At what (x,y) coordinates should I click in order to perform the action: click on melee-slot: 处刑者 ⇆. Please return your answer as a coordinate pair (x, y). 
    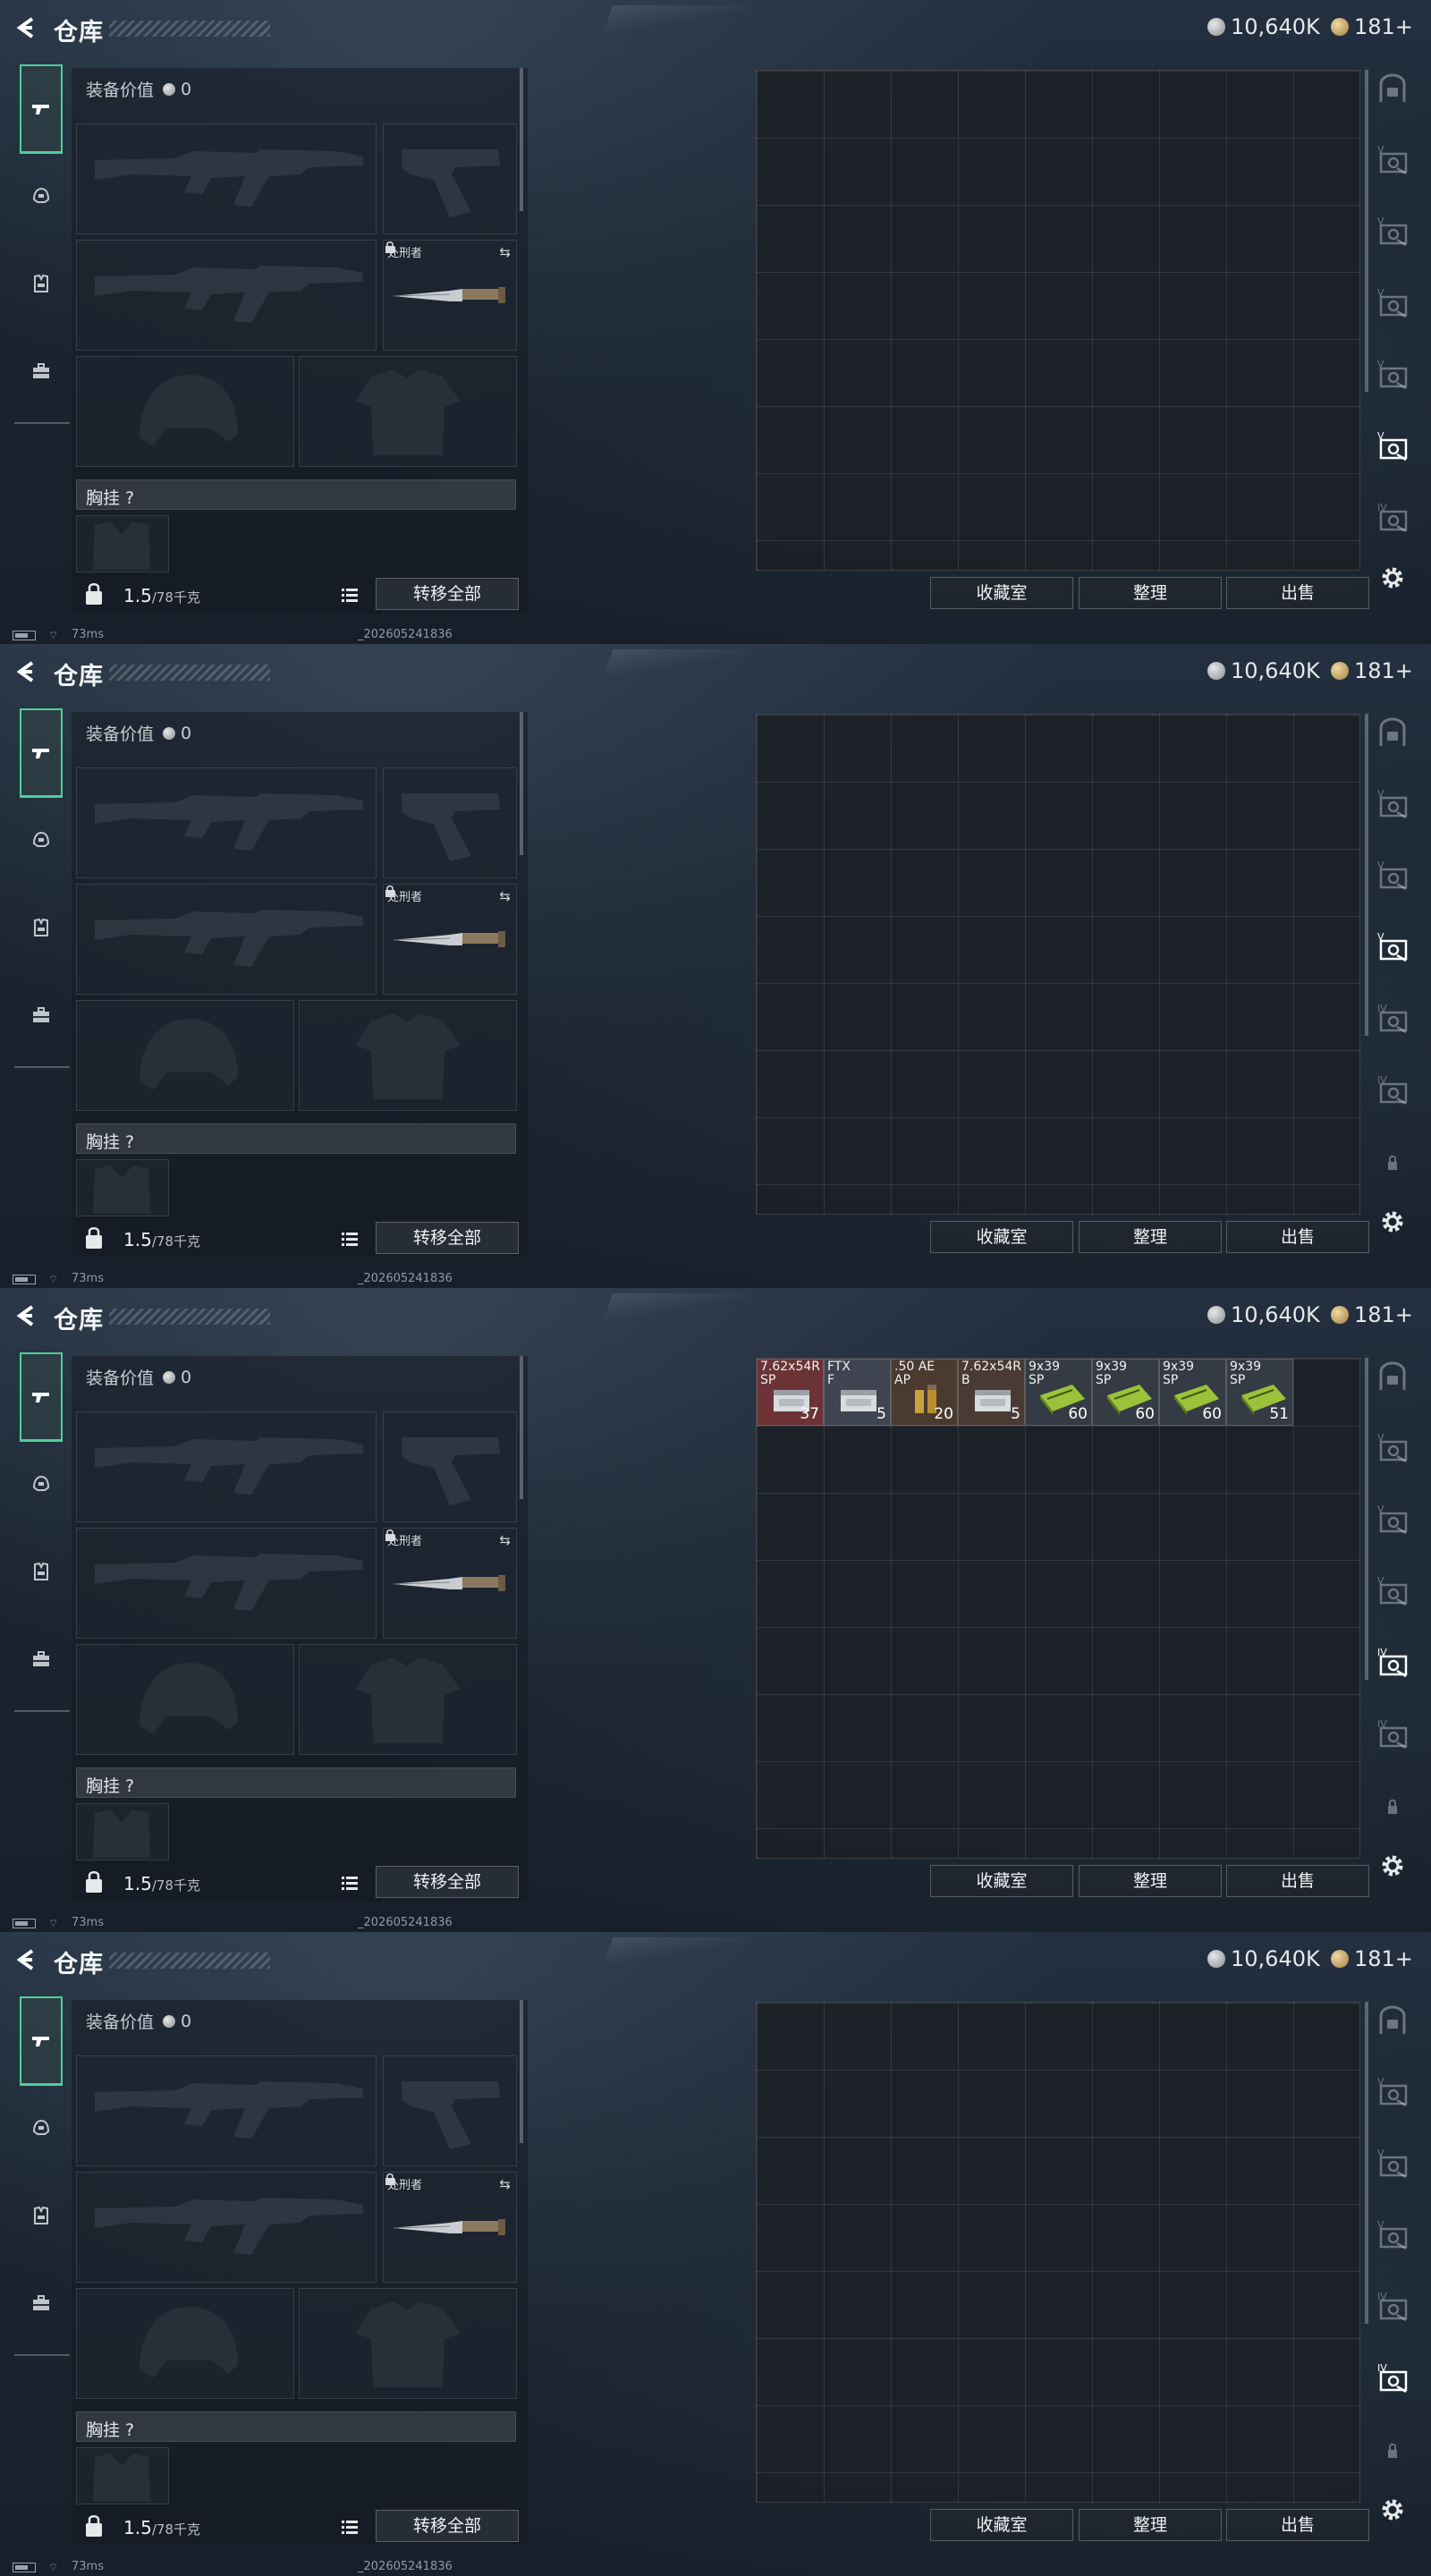
    Looking at the image, I should click on (450, 939).